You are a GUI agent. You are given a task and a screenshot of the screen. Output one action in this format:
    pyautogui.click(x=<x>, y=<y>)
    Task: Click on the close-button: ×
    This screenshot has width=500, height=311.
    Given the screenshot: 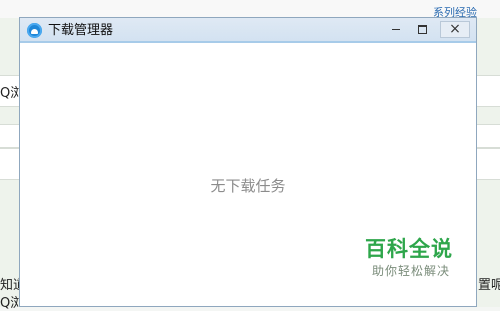 What is the action you would take?
    pyautogui.click(x=455, y=29)
    